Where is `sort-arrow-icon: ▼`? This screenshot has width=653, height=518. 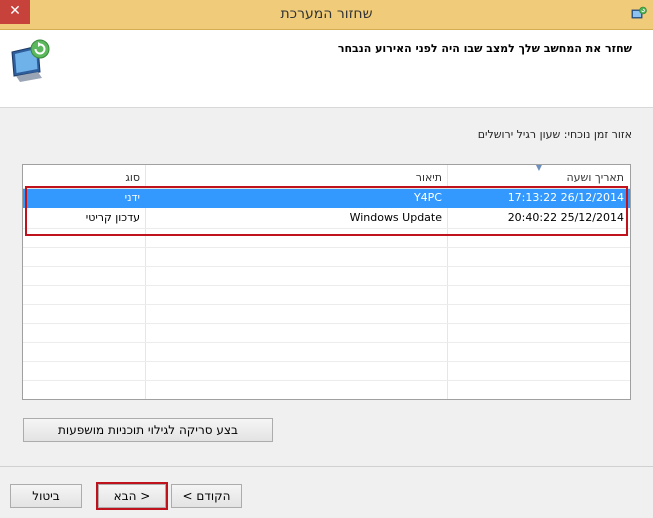 sort-arrow-icon: ▼ is located at coordinates (538, 168).